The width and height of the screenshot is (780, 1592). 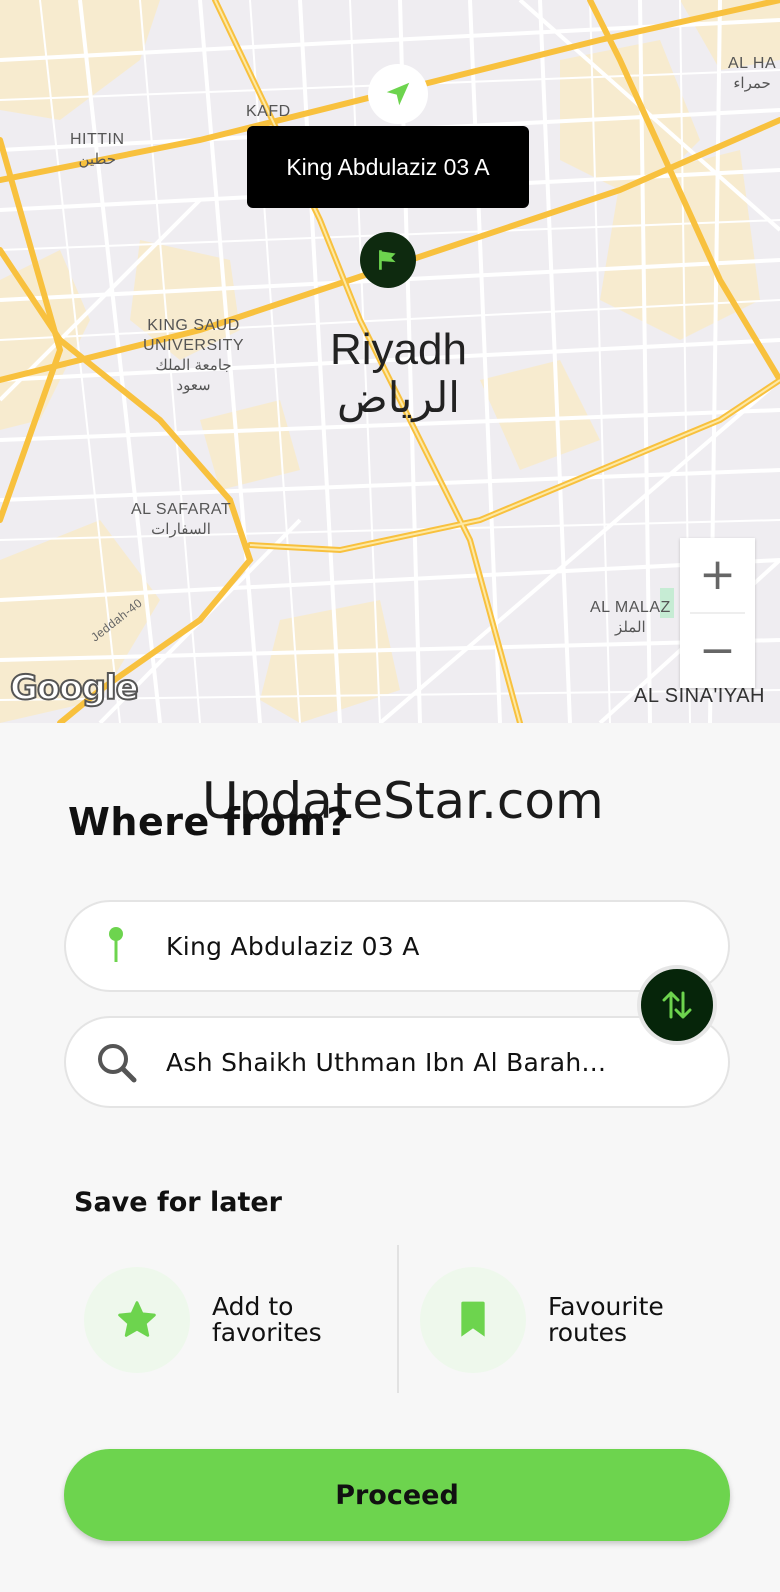 I want to click on map-label-hittin: HITTIN حطين, so click(x=97, y=150).